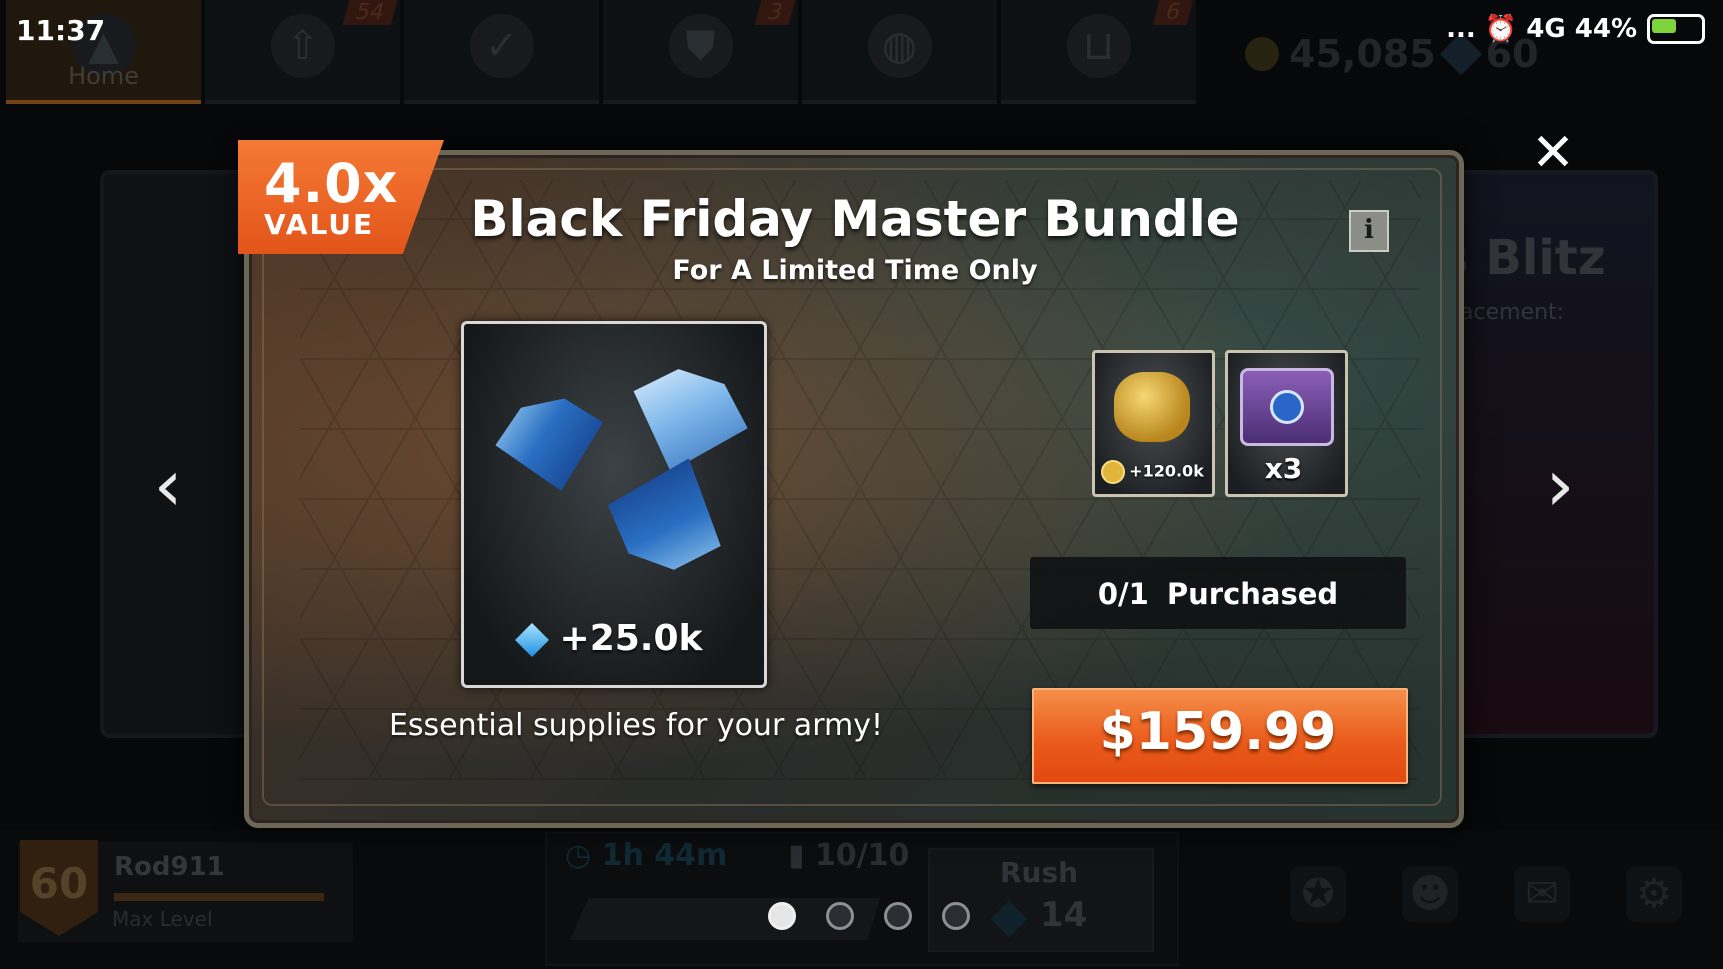 This screenshot has width=1723, height=969. I want to click on value-multiplier: 4.0x, so click(331, 183).